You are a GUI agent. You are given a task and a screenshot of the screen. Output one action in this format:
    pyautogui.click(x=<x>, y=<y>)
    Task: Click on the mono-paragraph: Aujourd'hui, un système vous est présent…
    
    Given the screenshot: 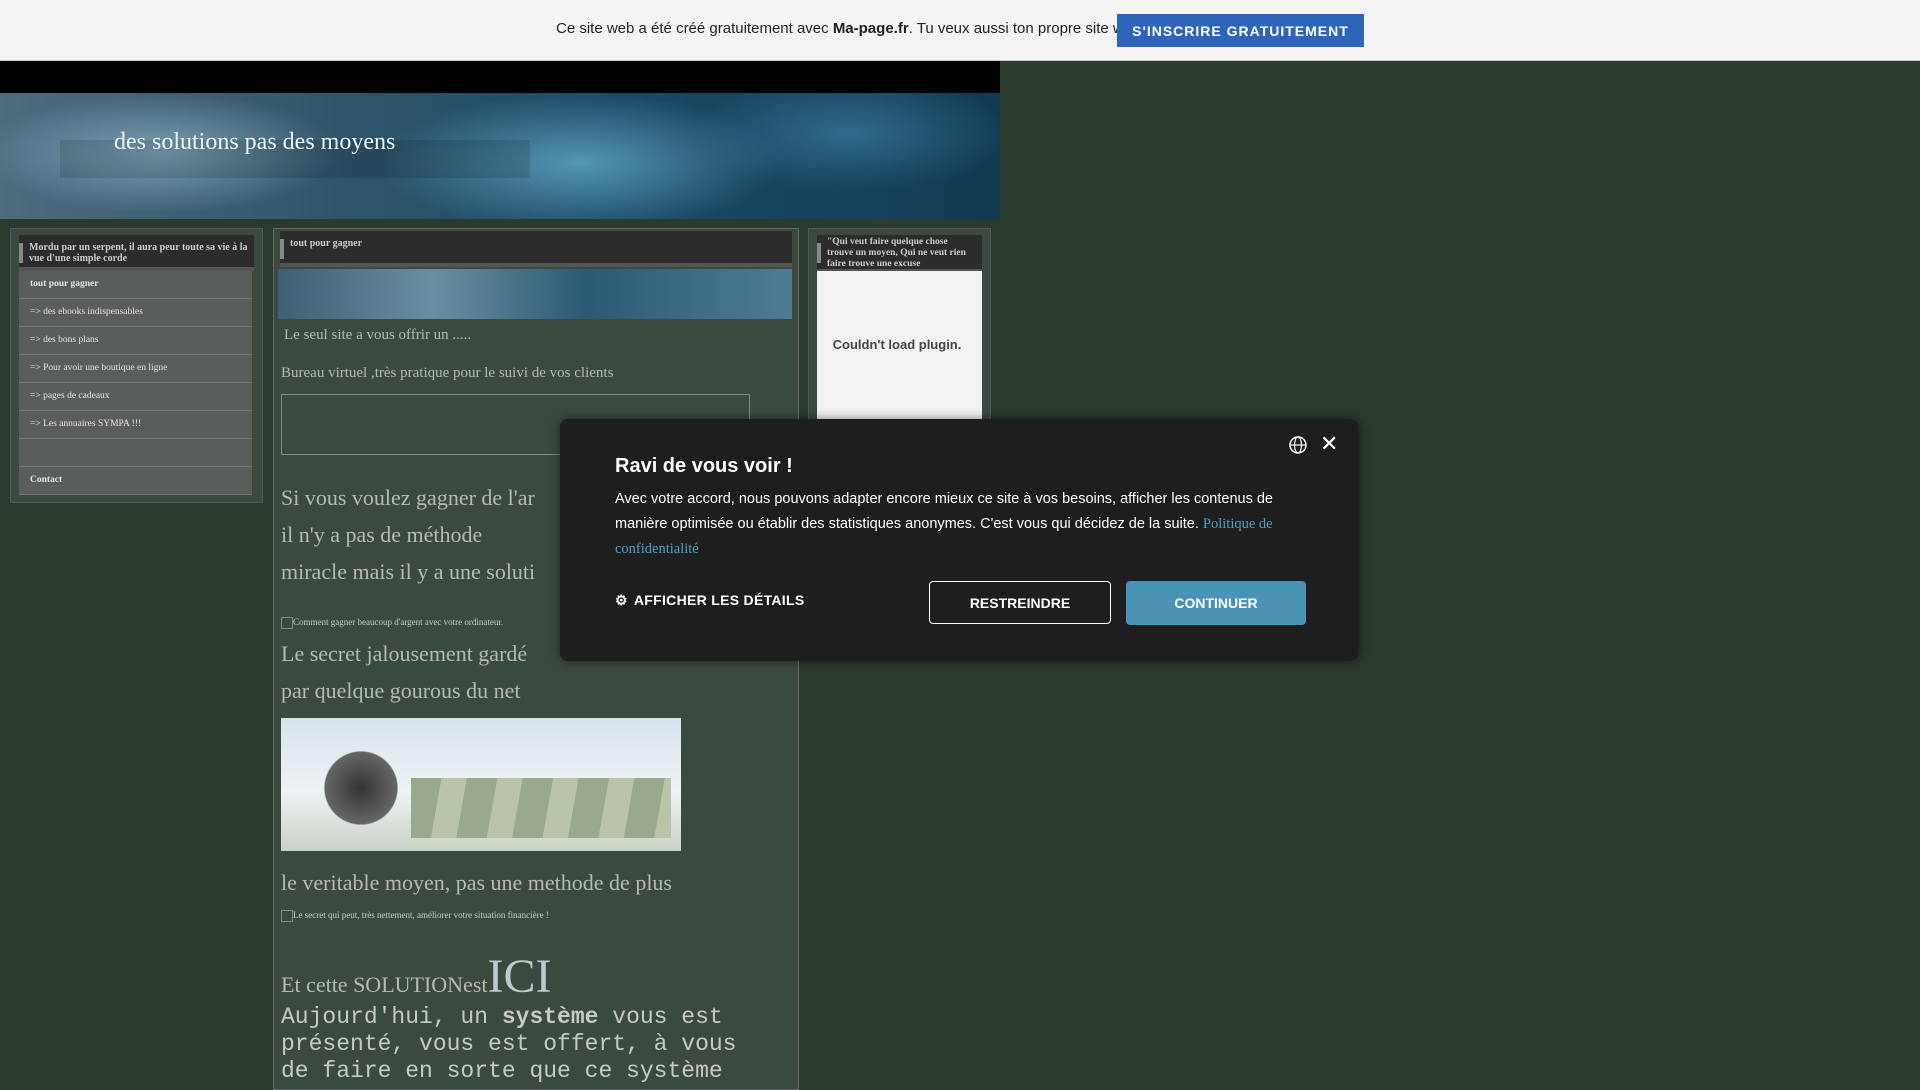 What is the action you would take?
    pyautogui.click(x=508, y=1044)
    